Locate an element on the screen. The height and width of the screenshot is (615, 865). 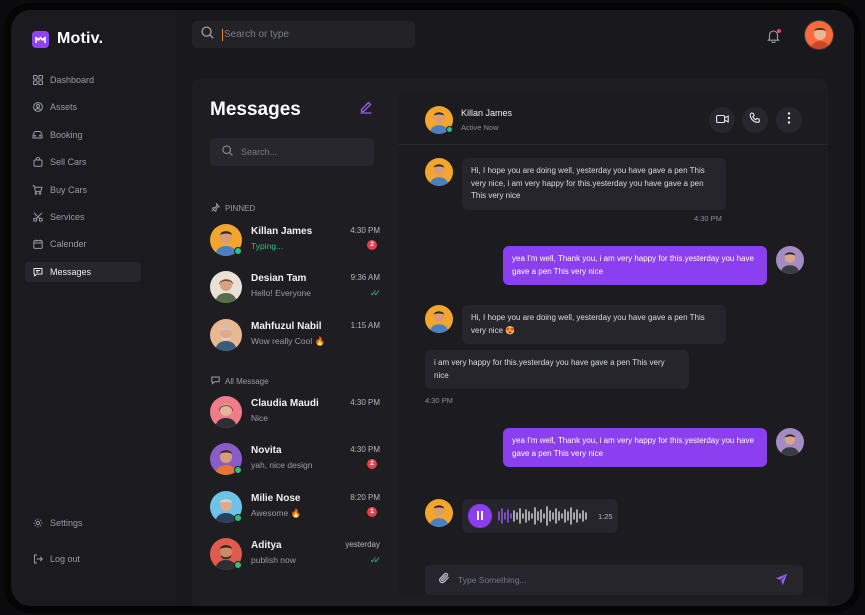
sidebar-item-label: Booking is located at coordinates (66, 134).